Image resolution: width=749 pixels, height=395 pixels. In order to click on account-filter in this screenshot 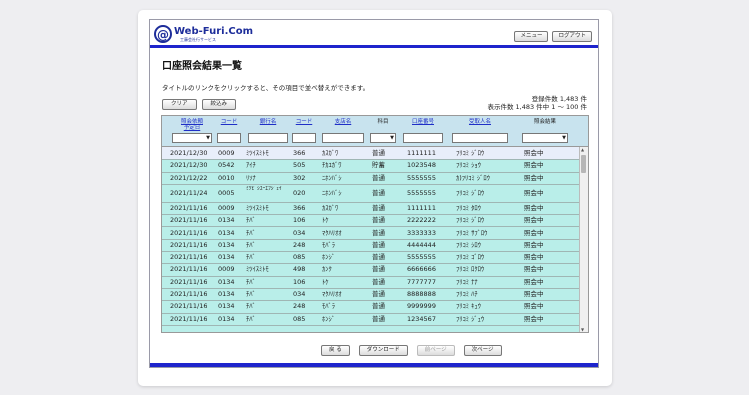, I will do `click(423, 138)`.